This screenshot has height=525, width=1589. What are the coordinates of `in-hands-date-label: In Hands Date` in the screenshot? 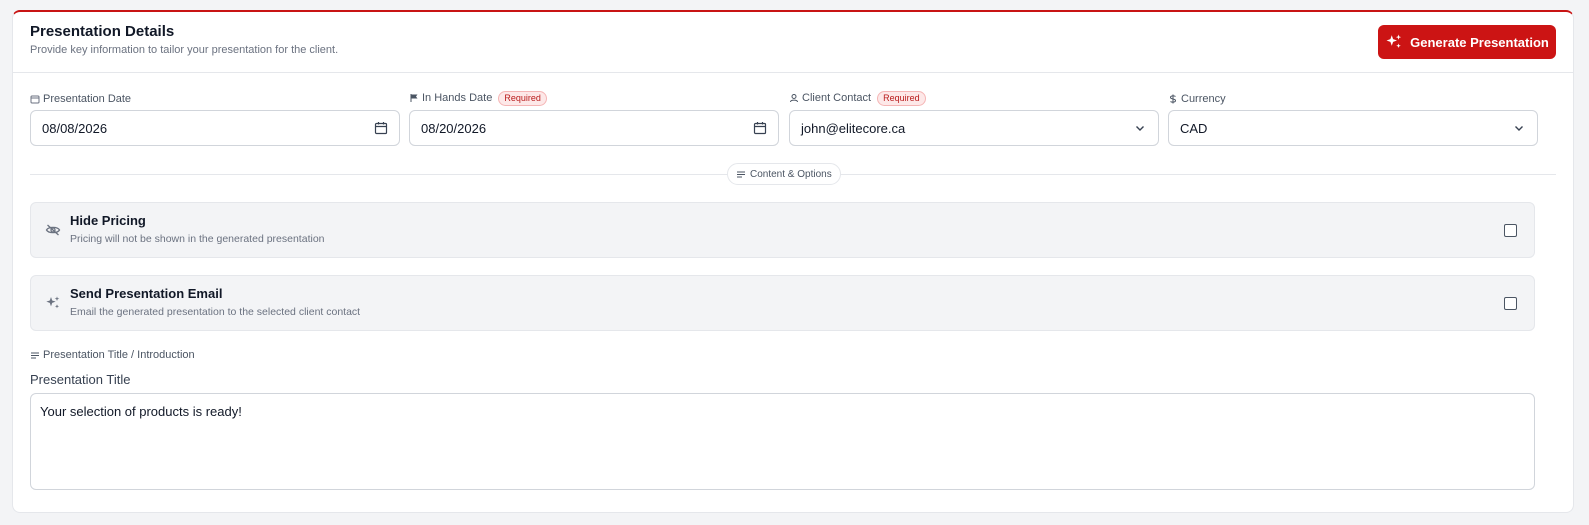 It's located at (457, 98).